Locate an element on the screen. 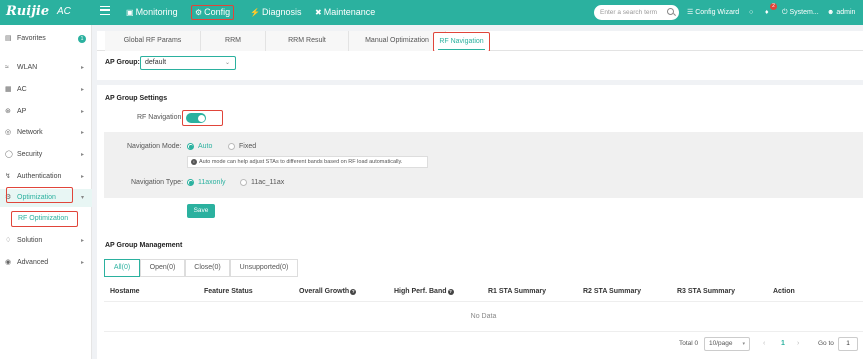  goto-page-input: 1 is located at coordinates (848, 344).